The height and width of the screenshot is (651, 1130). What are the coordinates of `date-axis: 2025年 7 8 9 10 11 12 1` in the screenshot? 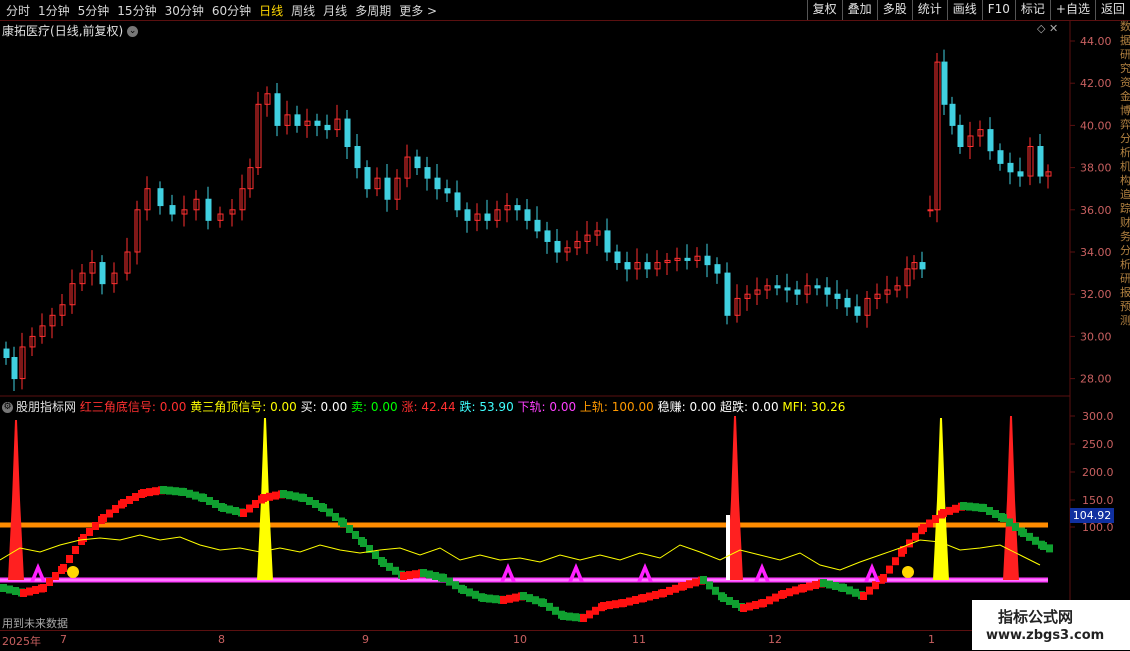 It's located at (535, 640).